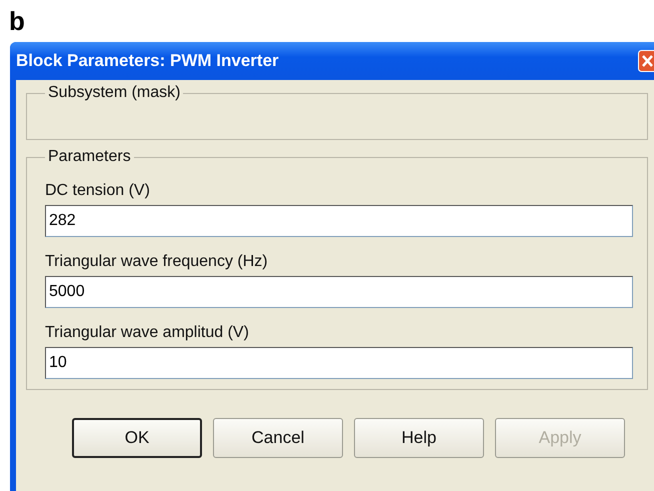  What do you see at coordinates (114, 93) in the screenshot?
I see `group-title: Subsystem (mask)` at bounding box center [114, 93].